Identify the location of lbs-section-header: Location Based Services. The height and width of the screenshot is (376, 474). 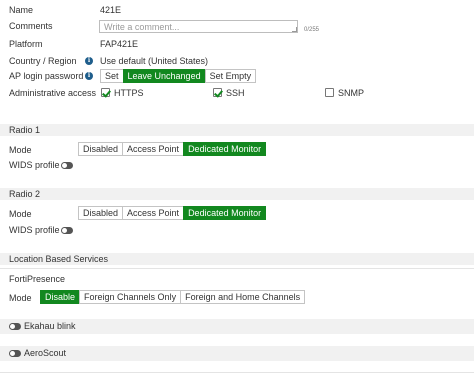
(237, 259).